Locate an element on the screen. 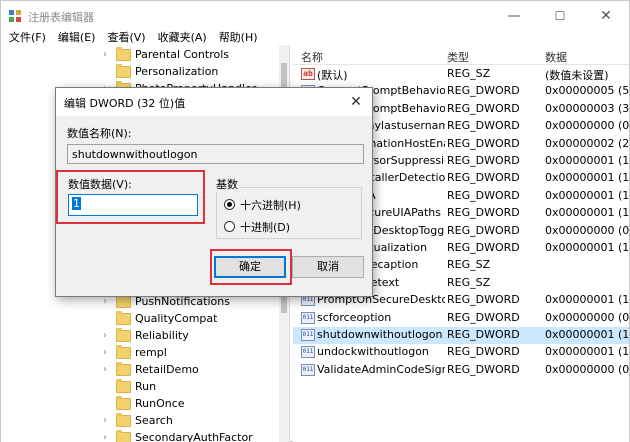 The image size is (630, 442). value-name: ValidateAdminCodeSignatures is located at coordinates (381, 369).